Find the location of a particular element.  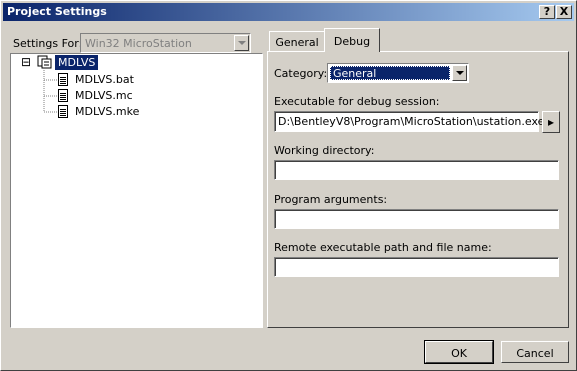

tree-connector-lines is located at coordinates (50, 90).